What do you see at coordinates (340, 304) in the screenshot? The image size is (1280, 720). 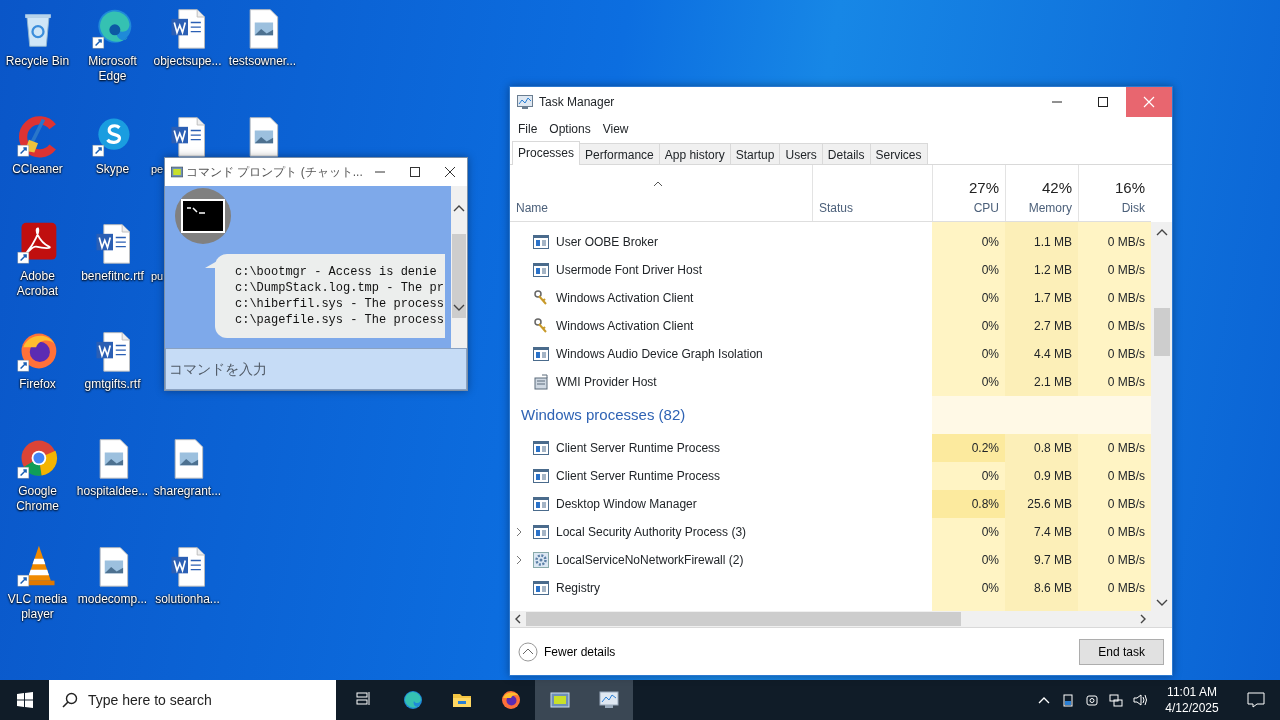 I see `output-line: c:\hiberfil.sys - The process` at bounding box center [340, 304].